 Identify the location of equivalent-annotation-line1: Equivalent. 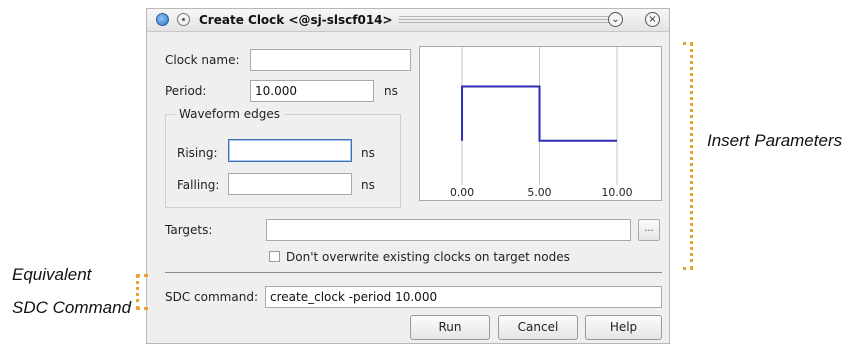
(52, 274).